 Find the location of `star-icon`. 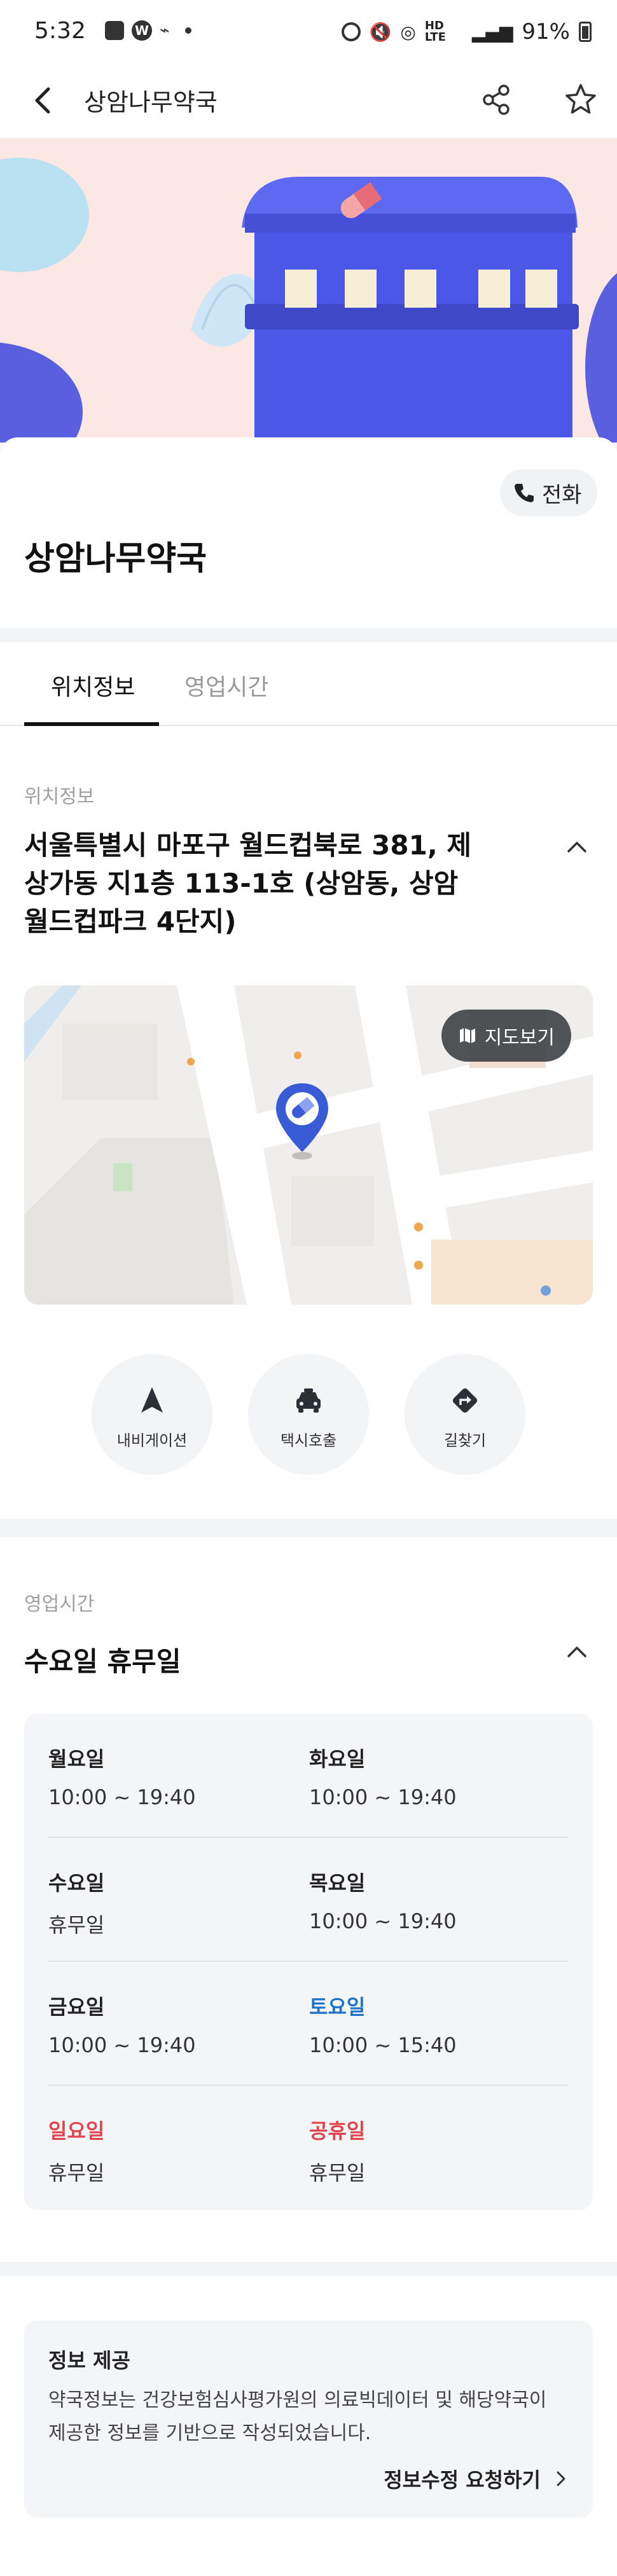

star-icon is located at coordinates (580, 99).